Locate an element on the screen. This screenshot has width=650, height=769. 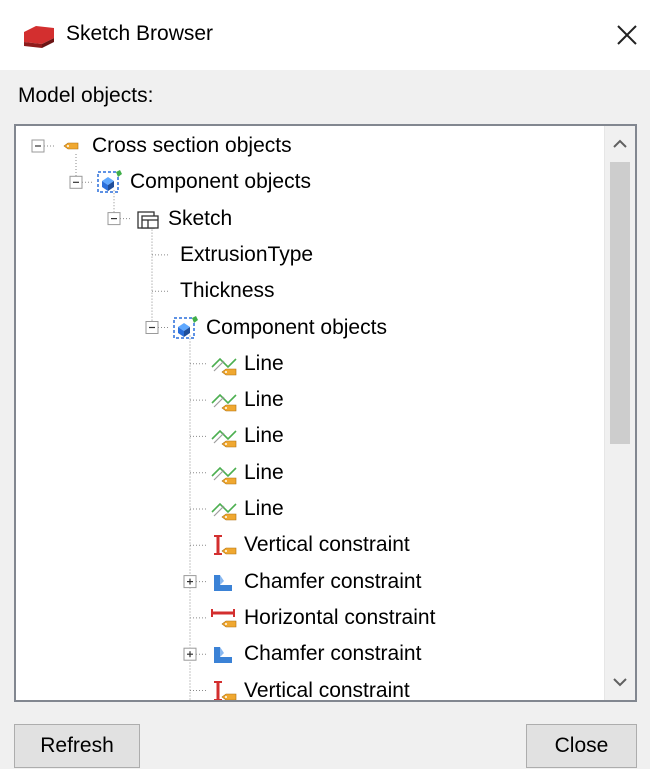
scroll-down-arrow-icon is located at coordinates (620, 682).